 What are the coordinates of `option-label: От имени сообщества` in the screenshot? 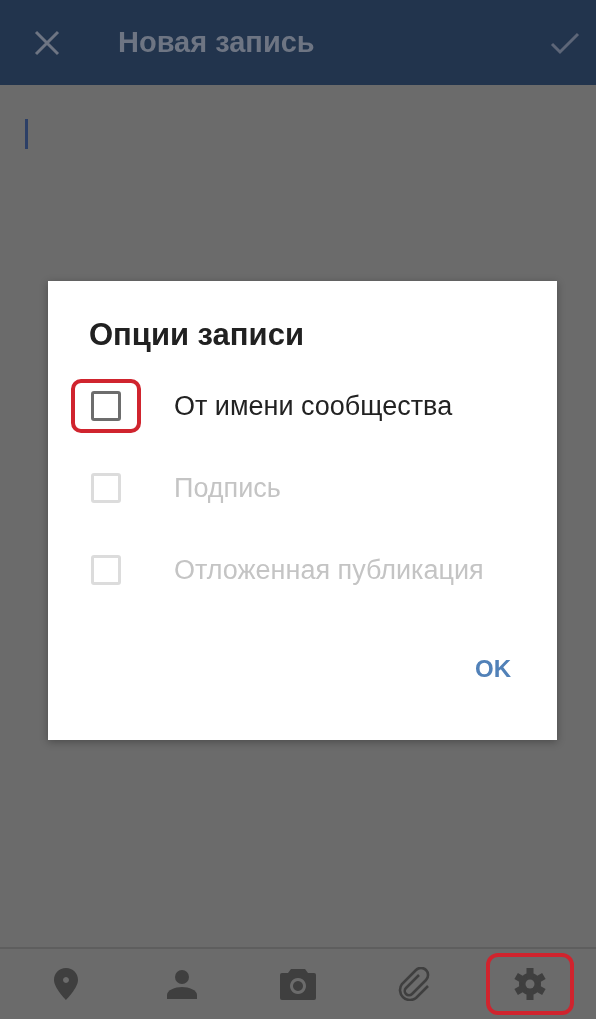 It's located at (314, 406).